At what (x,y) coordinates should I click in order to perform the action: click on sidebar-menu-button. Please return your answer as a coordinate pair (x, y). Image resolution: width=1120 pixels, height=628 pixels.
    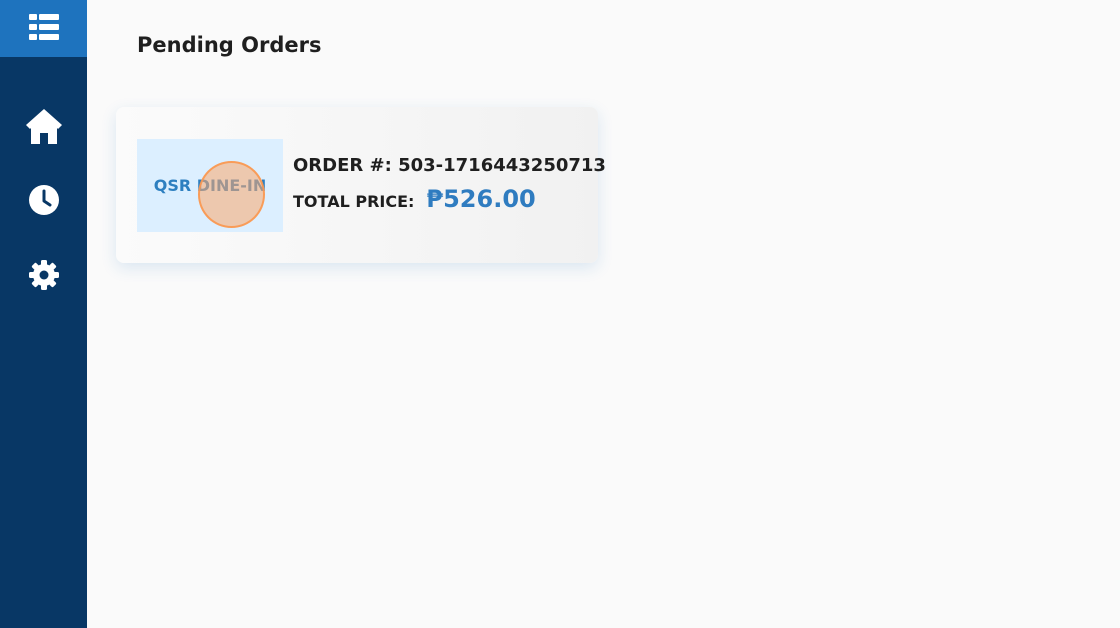
    Looking at the image, I should click on (43, 28).